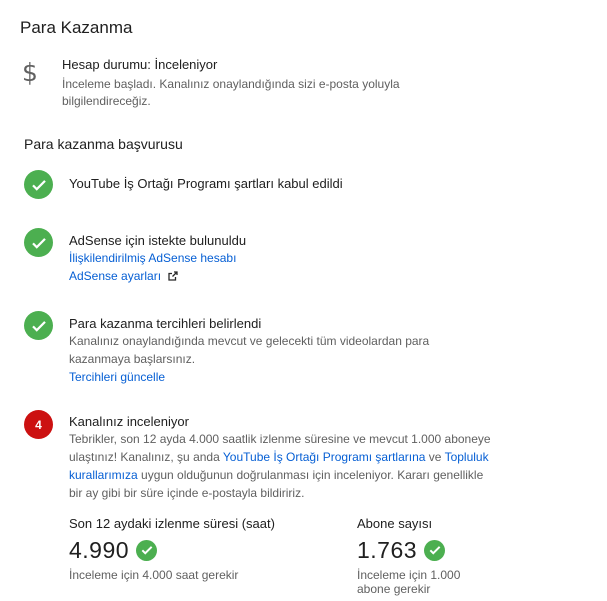 This screenshot has height=601, width=607. What do you see at coordinates (158, 240) in the screenshot?
I see `step-title: AdSense için istekte bulunuldu` at bounding box center [158, 240].